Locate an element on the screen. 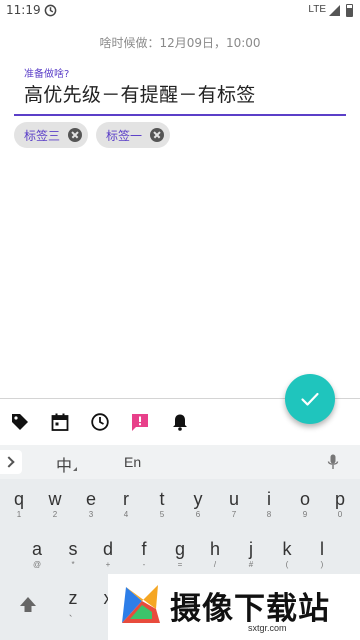  tag-chips: 标签三 标签一 is located at coordinates (92, 135).